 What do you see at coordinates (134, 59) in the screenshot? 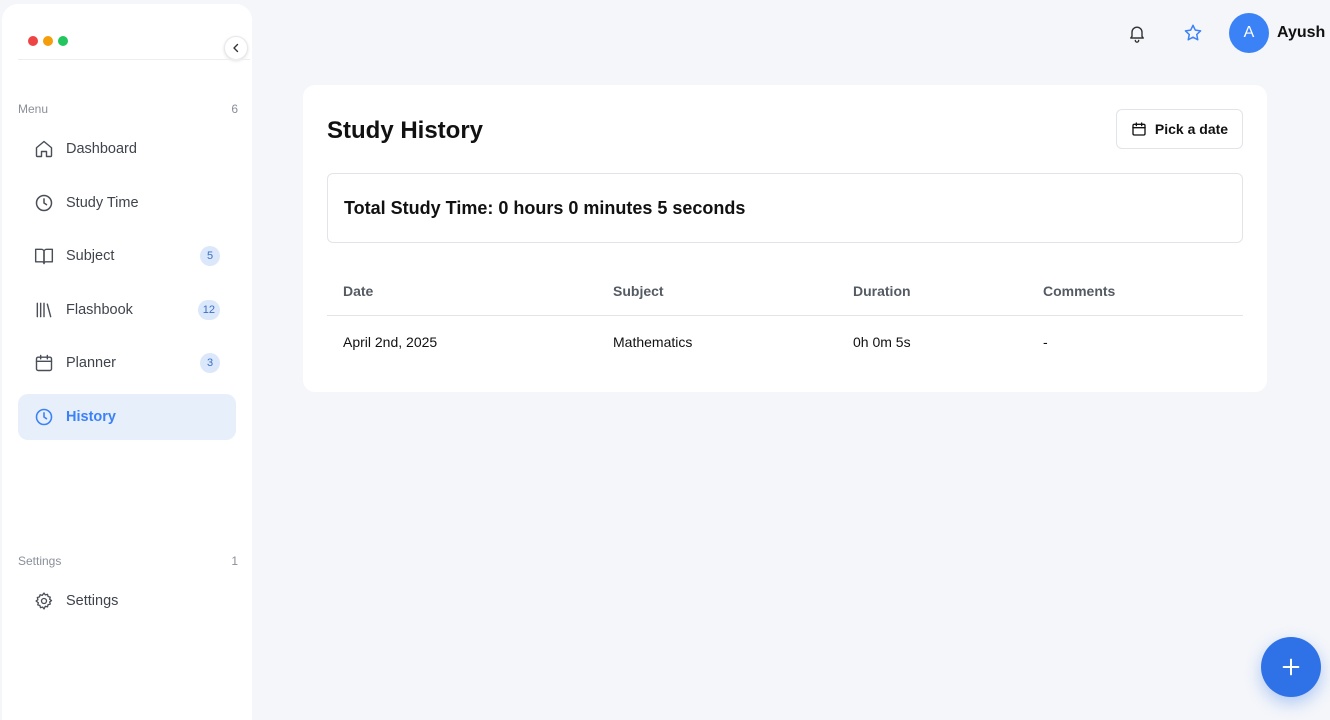
I see `sidebar-divider` at bounding box center [134, 59].